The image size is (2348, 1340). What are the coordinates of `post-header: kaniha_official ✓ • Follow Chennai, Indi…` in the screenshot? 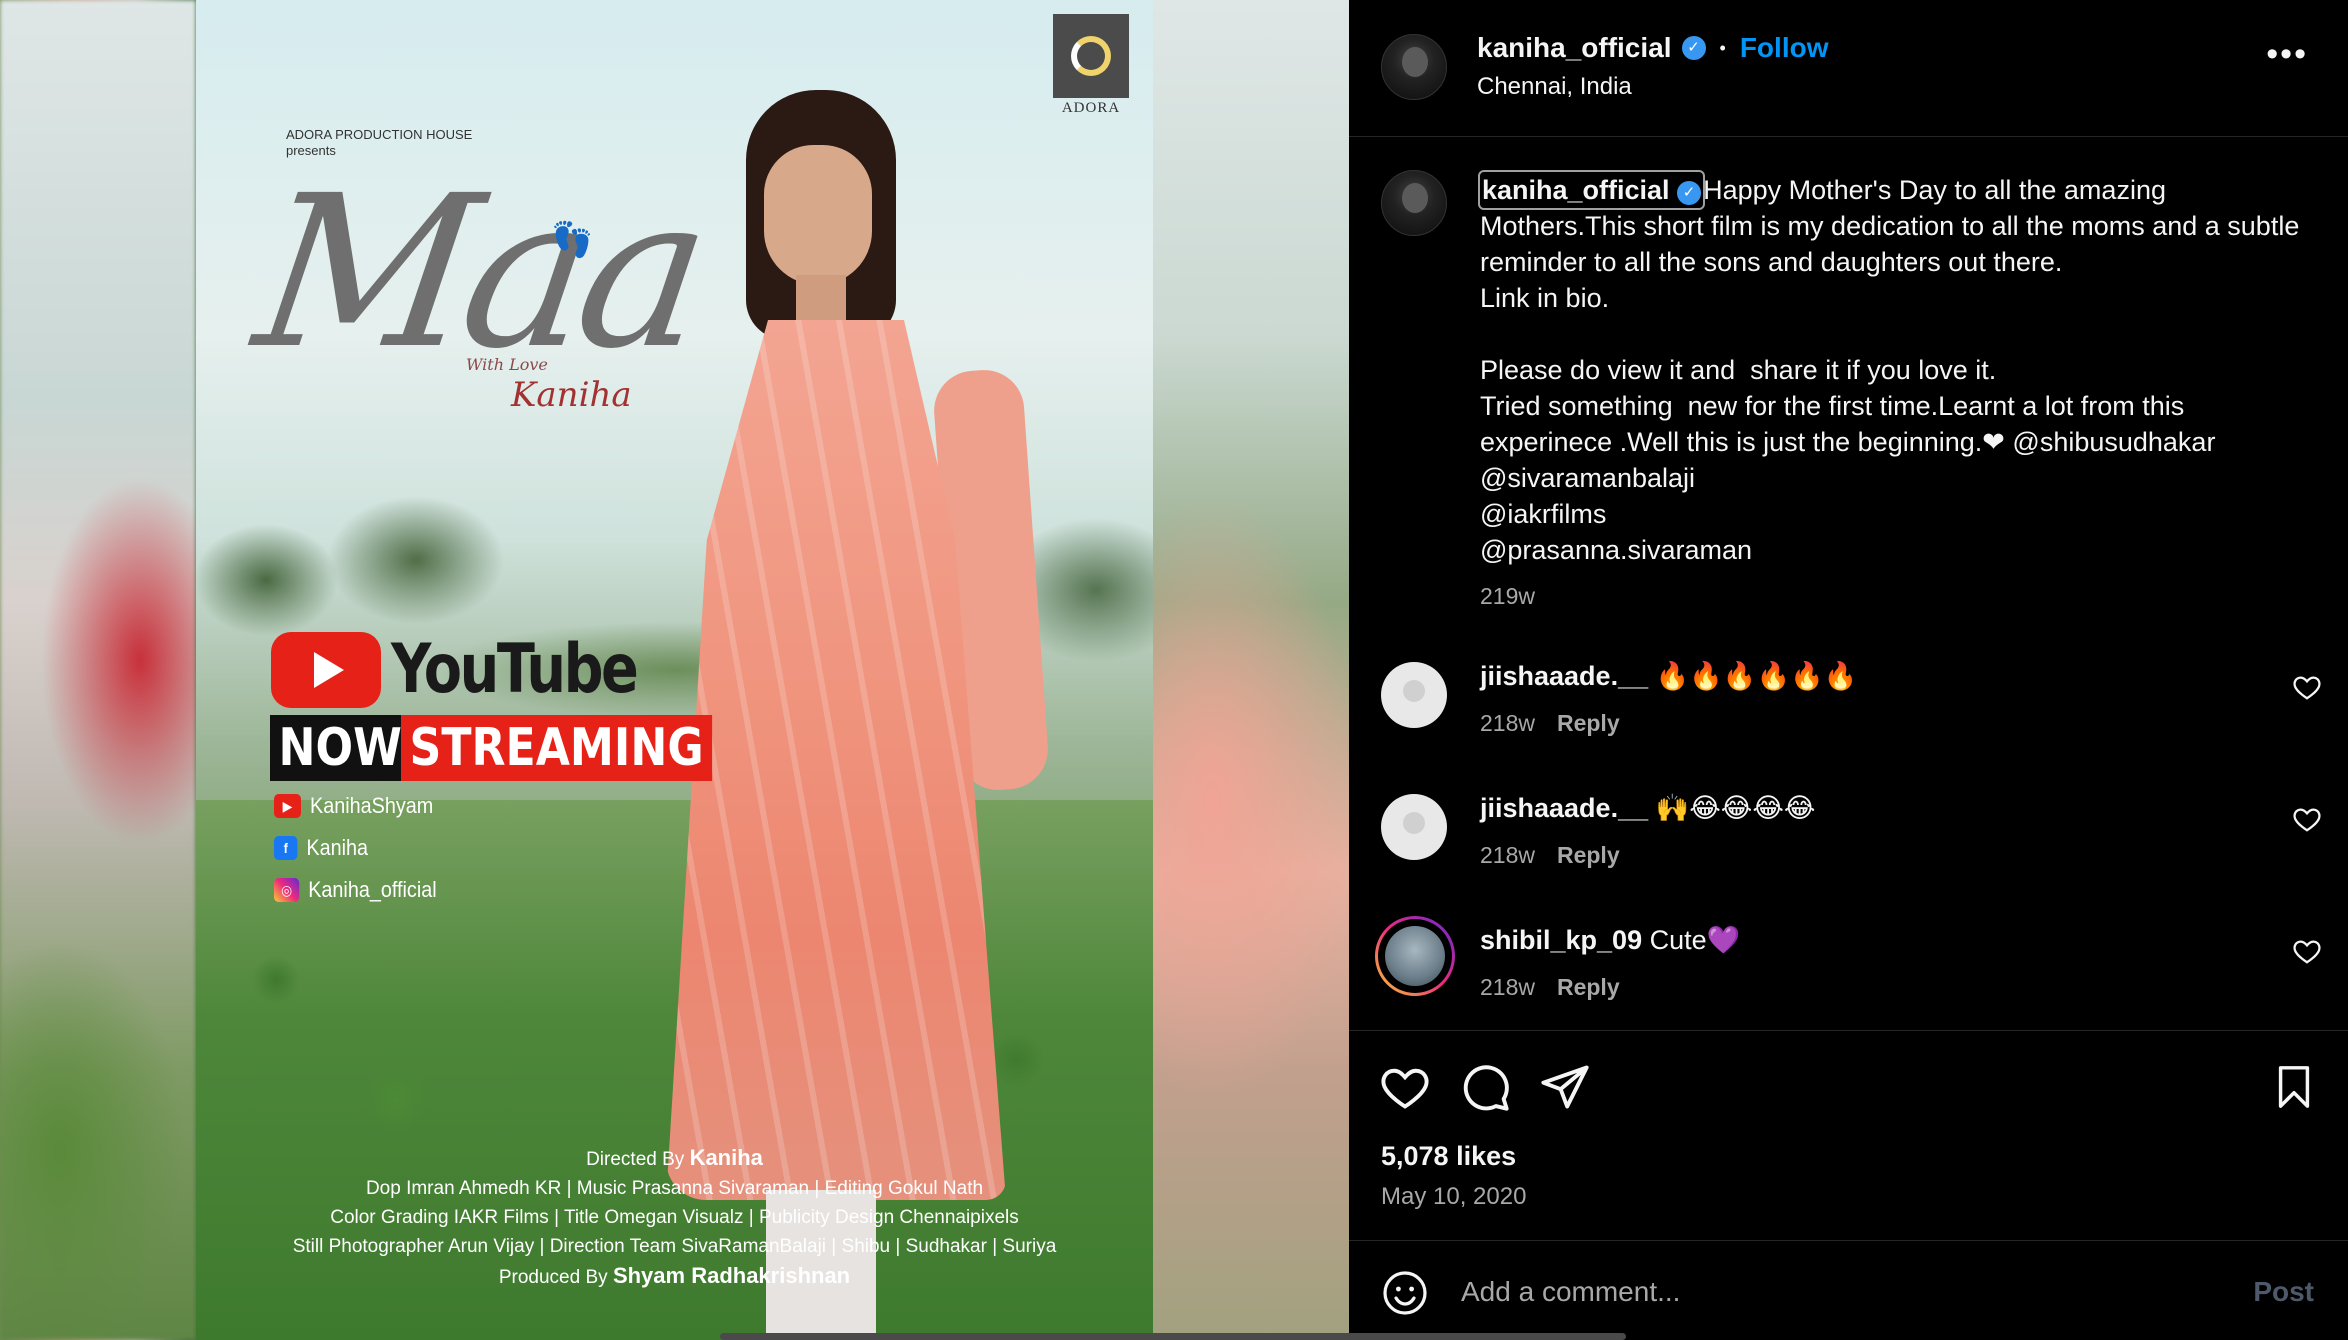 It's located at (1848, 68).